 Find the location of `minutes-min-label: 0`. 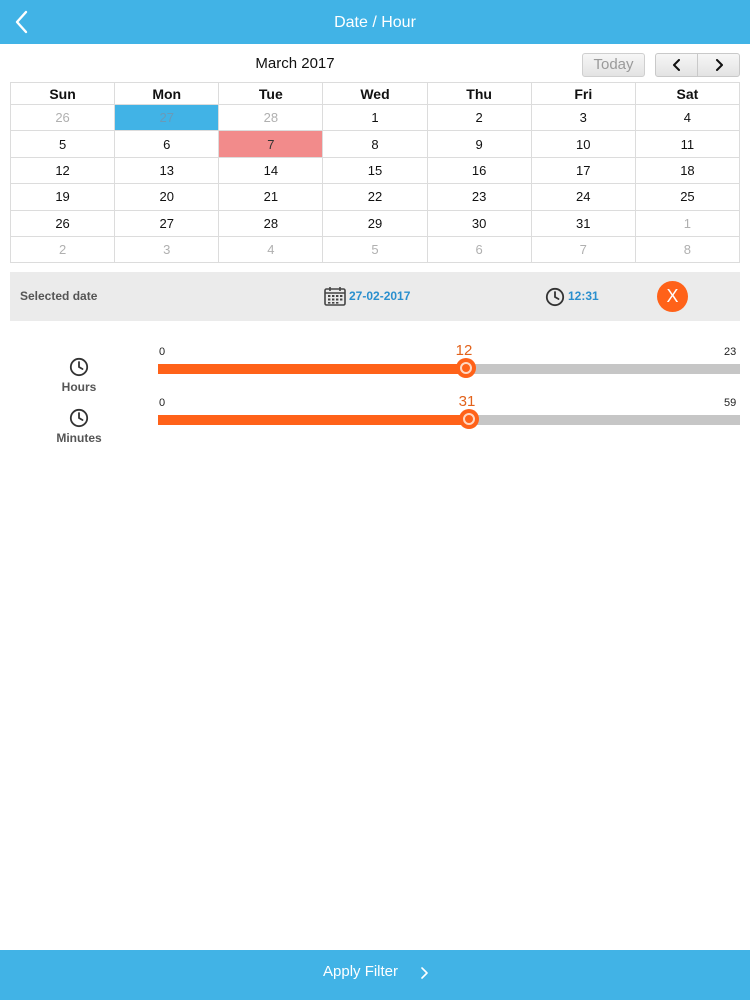

minutes-min-label: 0 is located at coordinates (162, 403).